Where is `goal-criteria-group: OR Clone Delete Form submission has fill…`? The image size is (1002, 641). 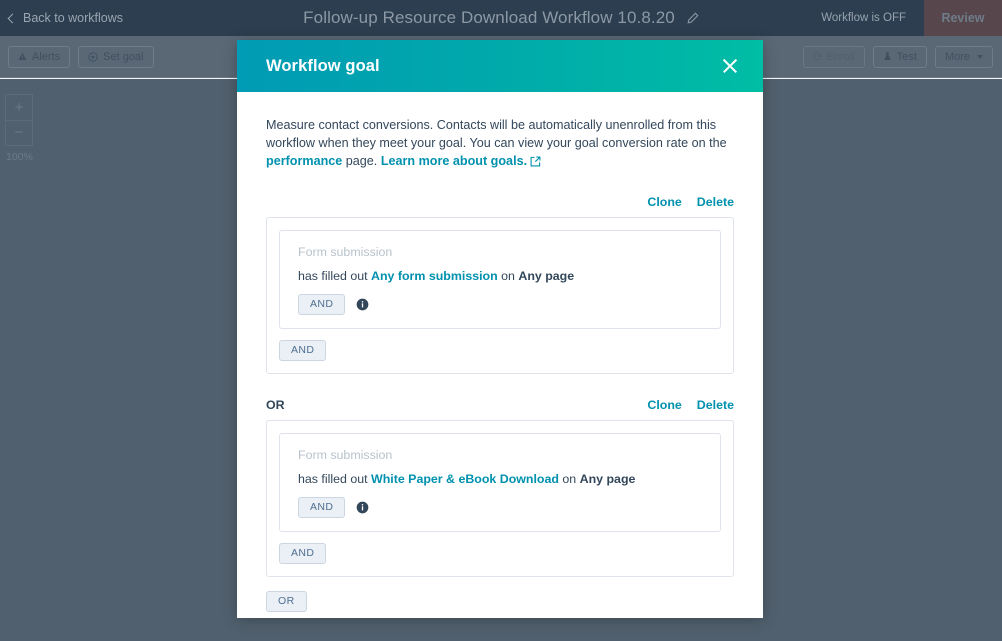 goal-criteria-group: OR Clone Delete Form submission has fill… is located at coordinates (500, 486).